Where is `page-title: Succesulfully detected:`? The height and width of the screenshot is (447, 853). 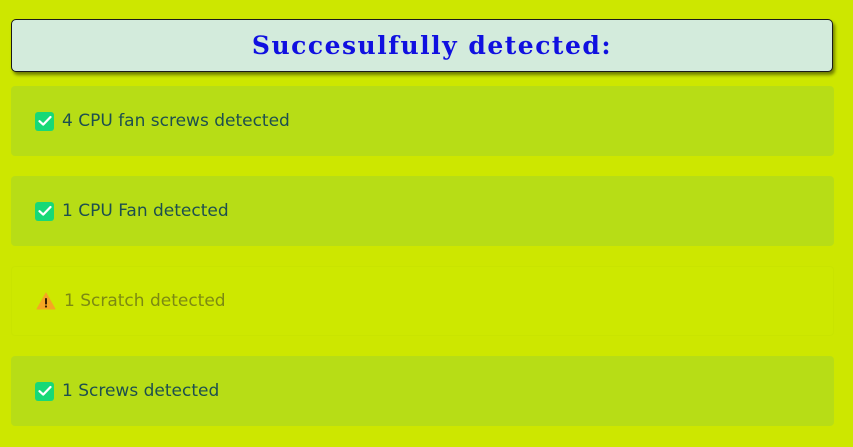
page-title: Succesulfully detected: is located at coordinates (432, 45).